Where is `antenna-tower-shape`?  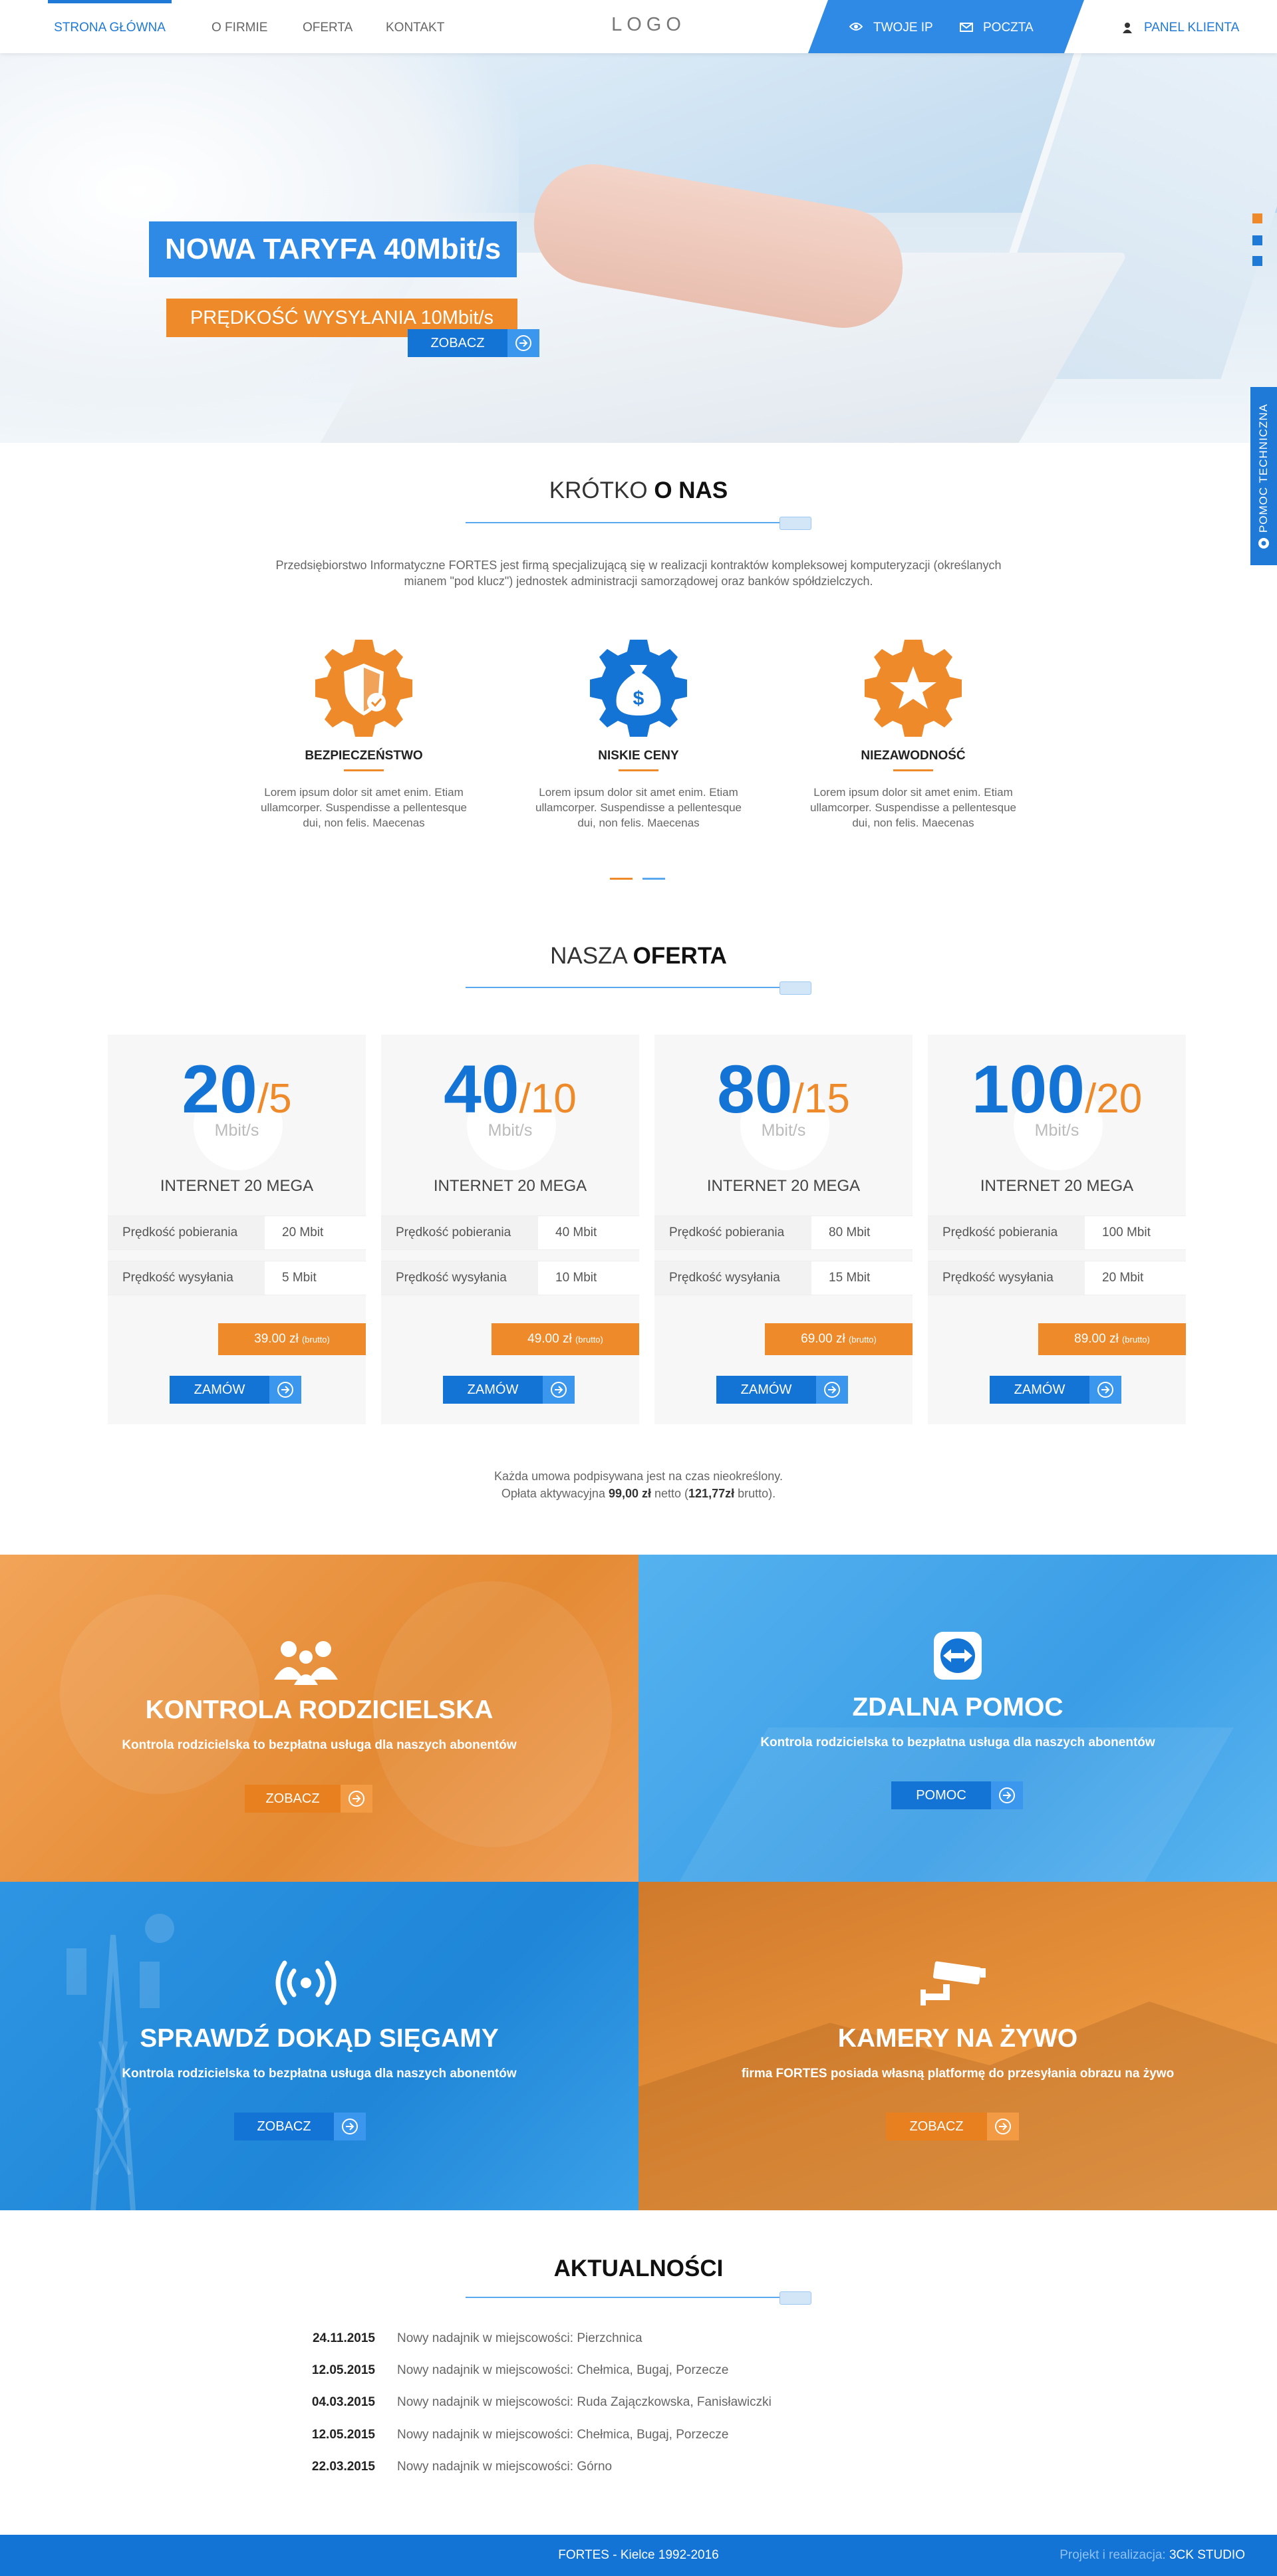
antenna-tower-shape is located at coordinates (113, 2059).